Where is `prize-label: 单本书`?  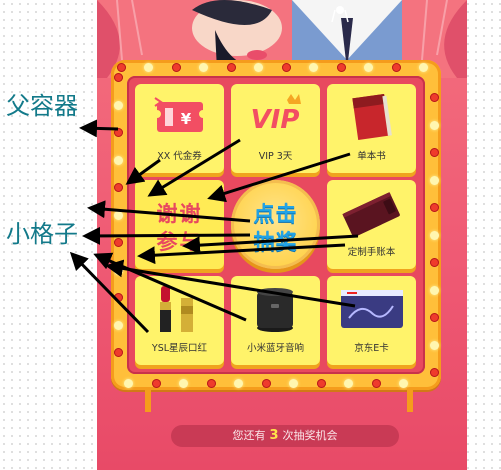 prize-label: 单本书 is located at coordinates (371, 156).